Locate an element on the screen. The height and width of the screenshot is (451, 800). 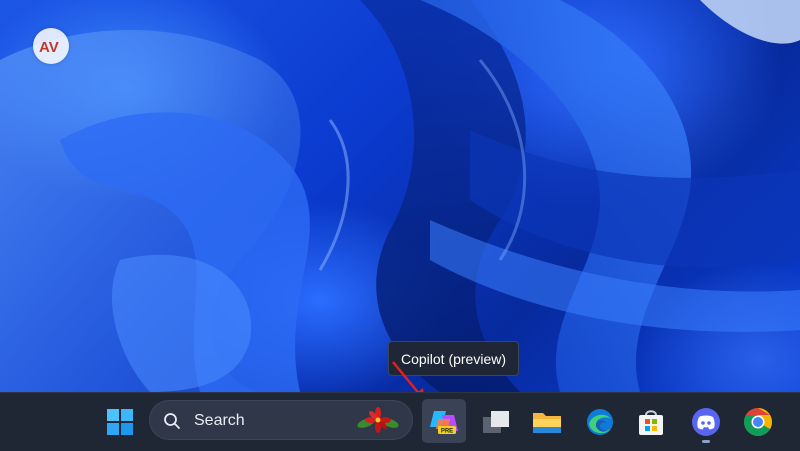
discord-icon is located at coordinates (706, 422).